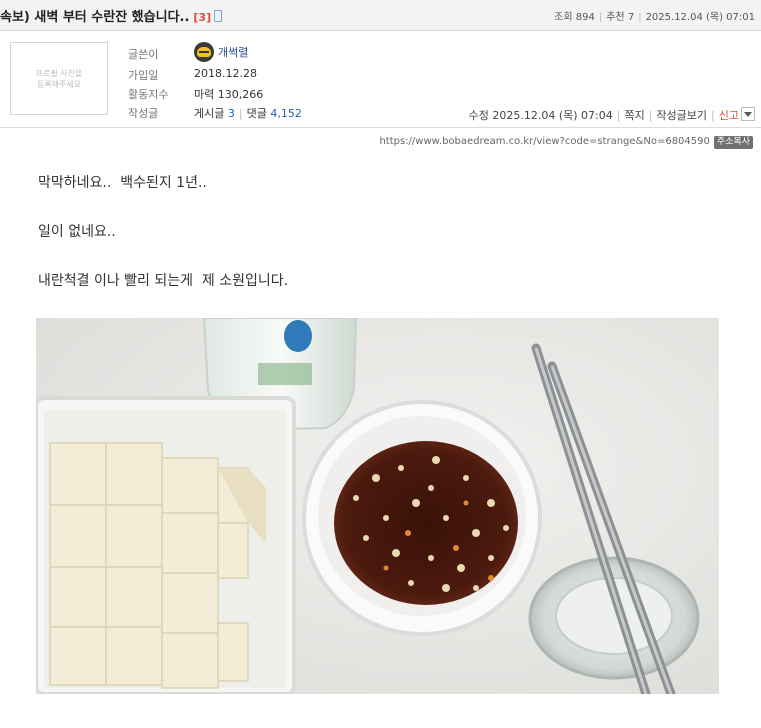 The width and height of the screenshot is (761, 728). I want to click on view-posts-link: 작성글보기, so click(681, 115).